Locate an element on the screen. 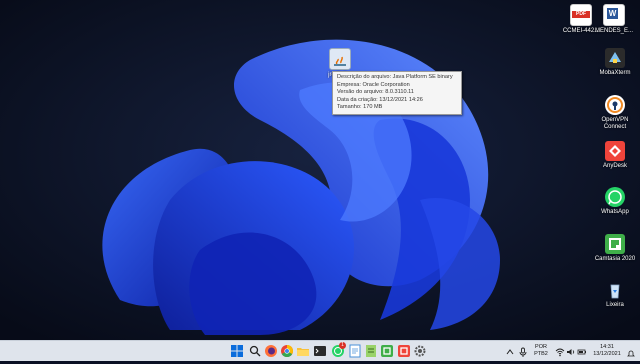 This screenshot has height=364, width=640. desktop-icon-anydesk: AnyDesk is located at coordinates (615, 155).